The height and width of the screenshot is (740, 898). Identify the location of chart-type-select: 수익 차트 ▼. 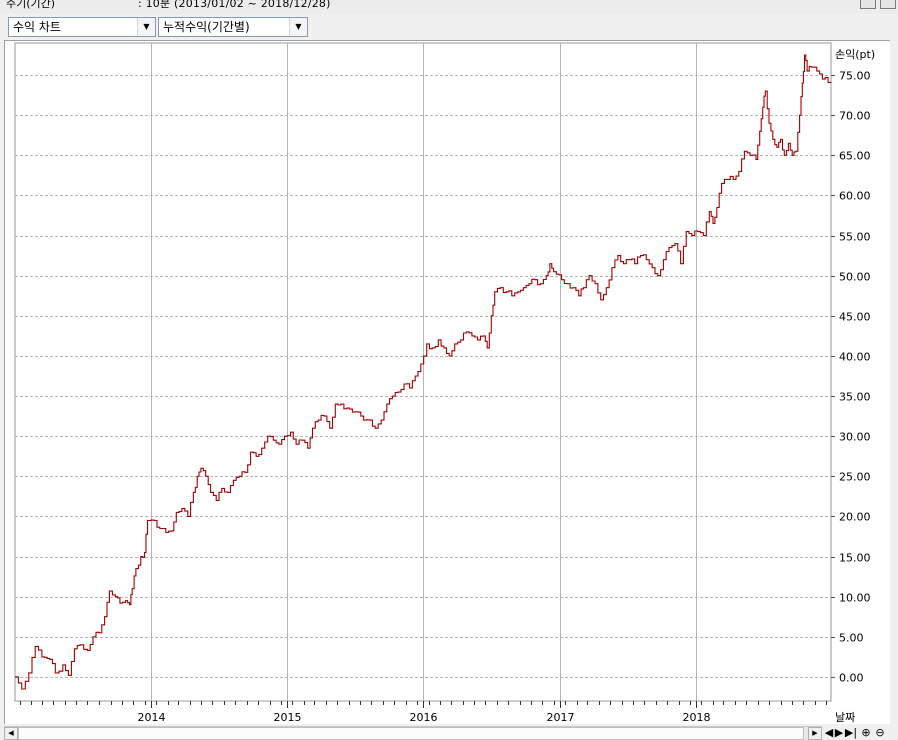
(82, 27).